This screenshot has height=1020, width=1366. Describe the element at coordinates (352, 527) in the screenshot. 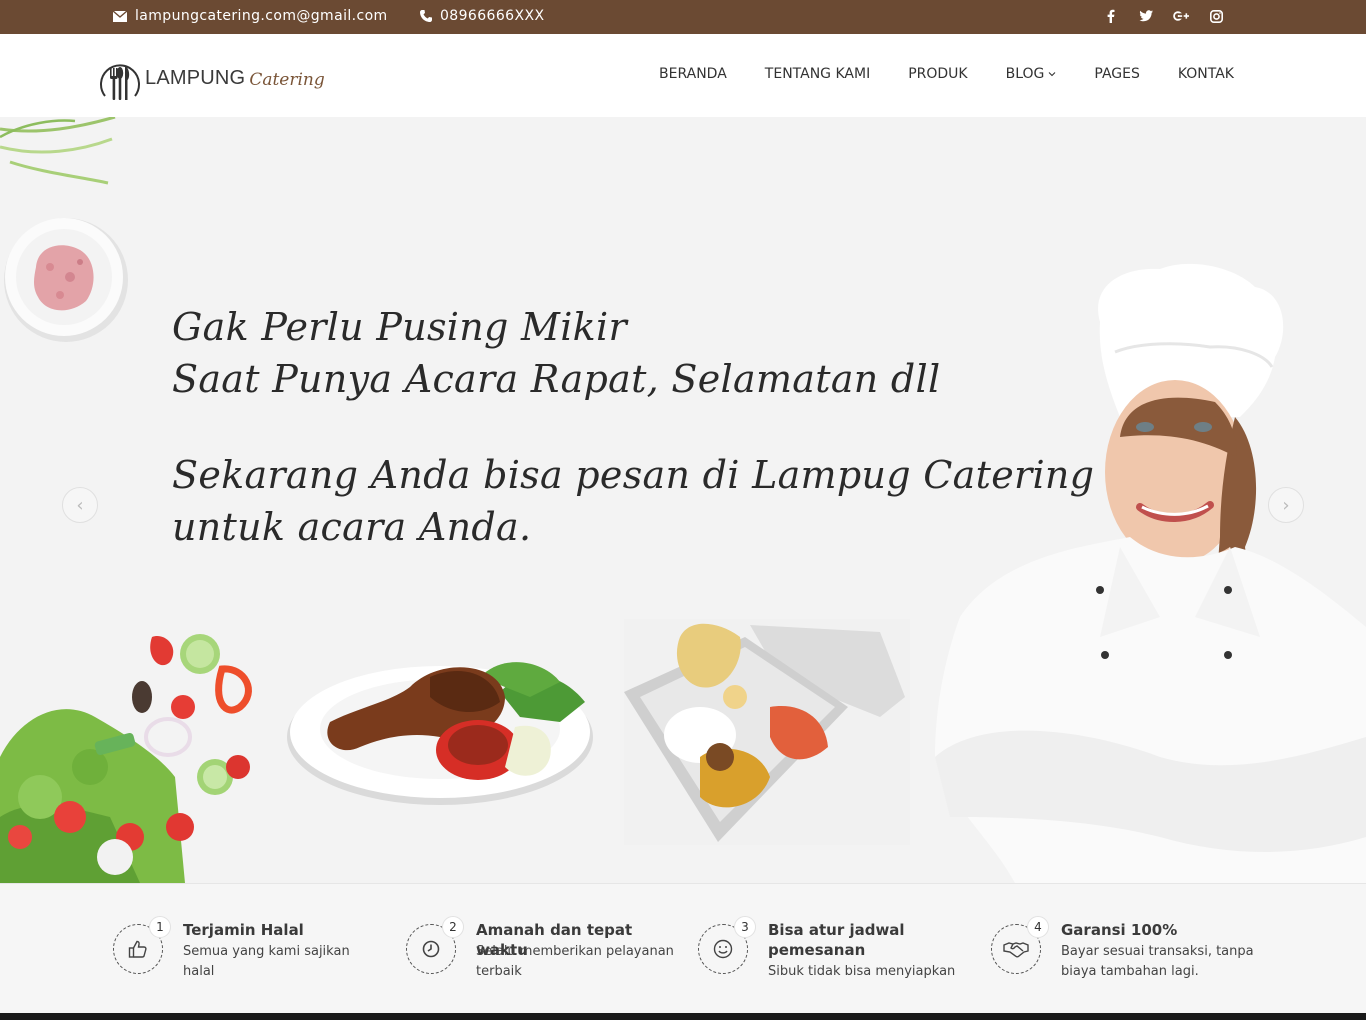

I see `hero-line-4: untuk acara Anda.` at that location.